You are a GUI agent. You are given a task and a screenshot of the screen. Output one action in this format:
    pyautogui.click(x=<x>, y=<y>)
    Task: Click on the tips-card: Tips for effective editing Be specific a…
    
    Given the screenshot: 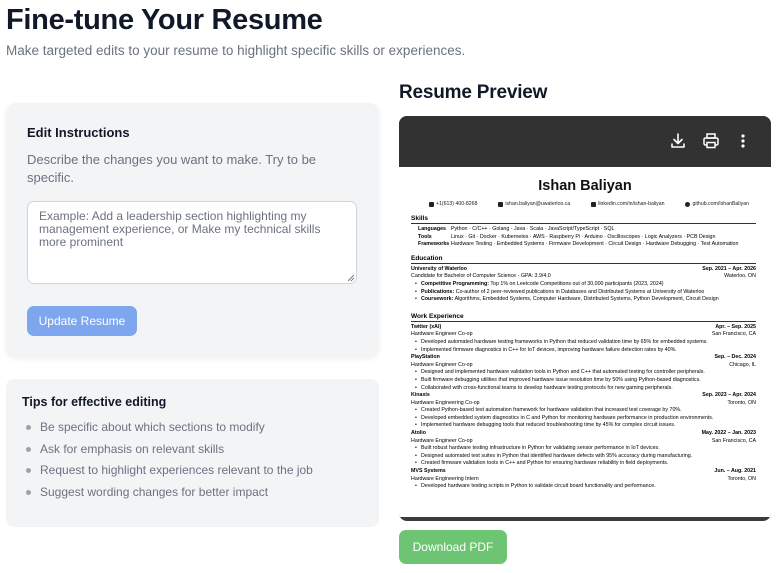 What is the action you would take?
    pyautogui.click(x=192, y=453)
    